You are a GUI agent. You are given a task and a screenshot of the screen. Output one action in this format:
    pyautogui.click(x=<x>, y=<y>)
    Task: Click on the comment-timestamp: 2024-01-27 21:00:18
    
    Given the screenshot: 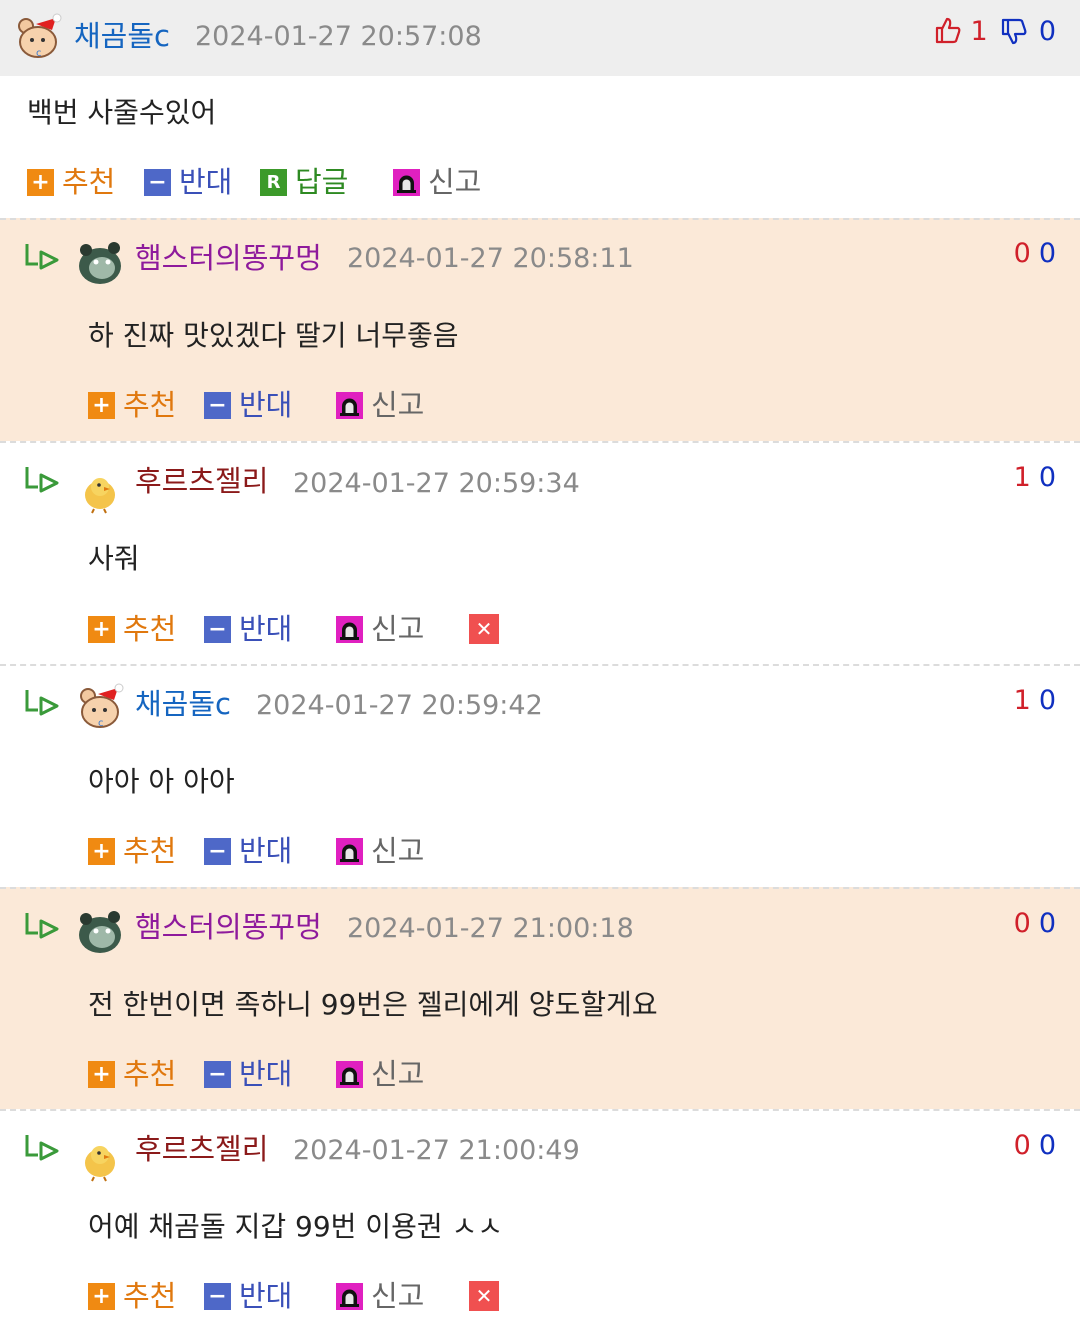 What is the action you would take?
    pyautogui.click(x=490, y=928)
    